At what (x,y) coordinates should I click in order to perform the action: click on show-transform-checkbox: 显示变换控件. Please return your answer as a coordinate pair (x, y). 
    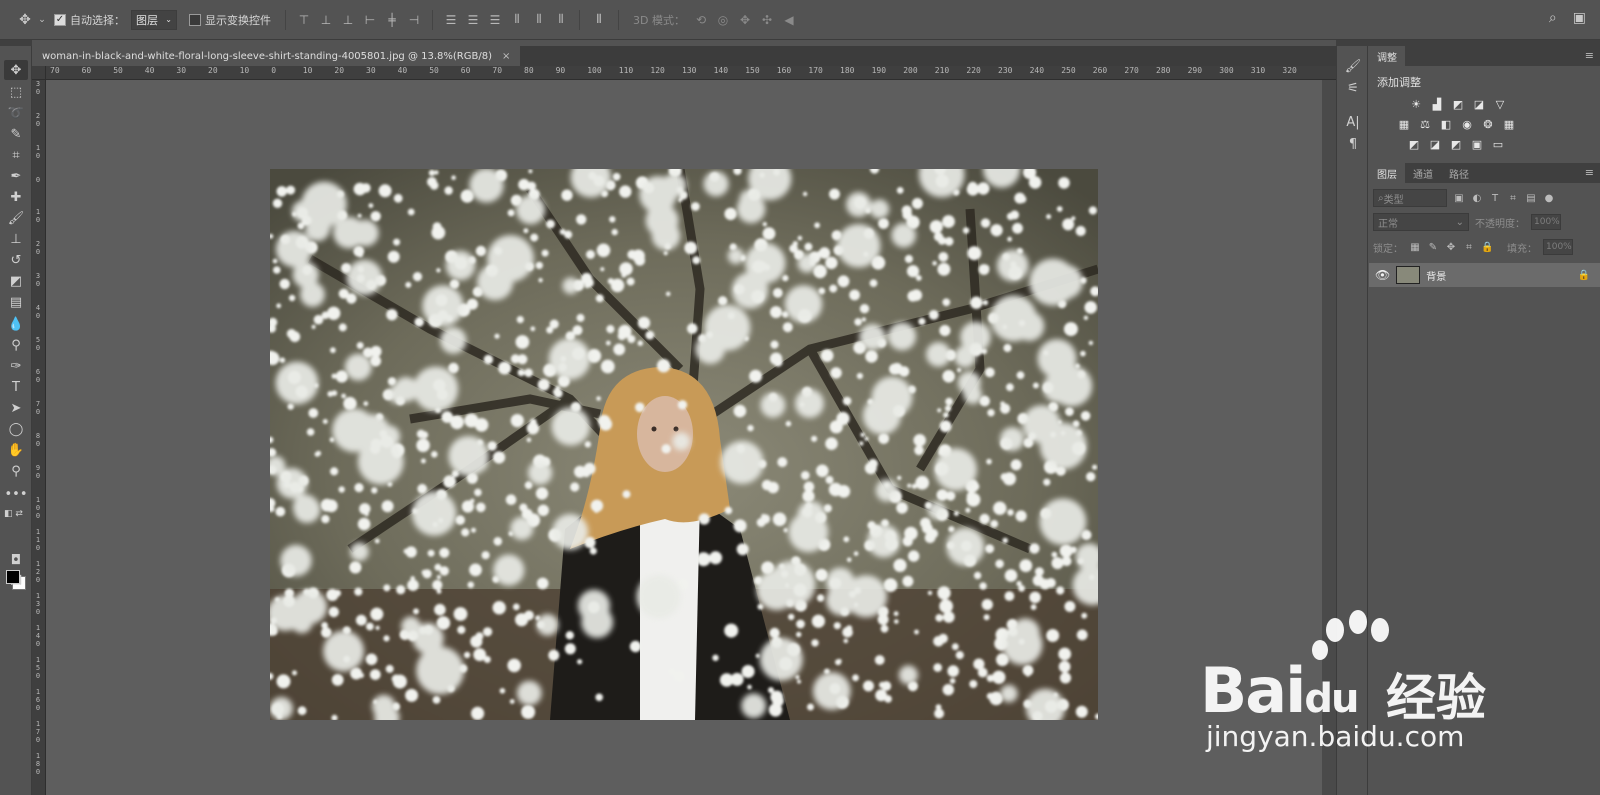
    Looking at the image, I should click on (230, 20).